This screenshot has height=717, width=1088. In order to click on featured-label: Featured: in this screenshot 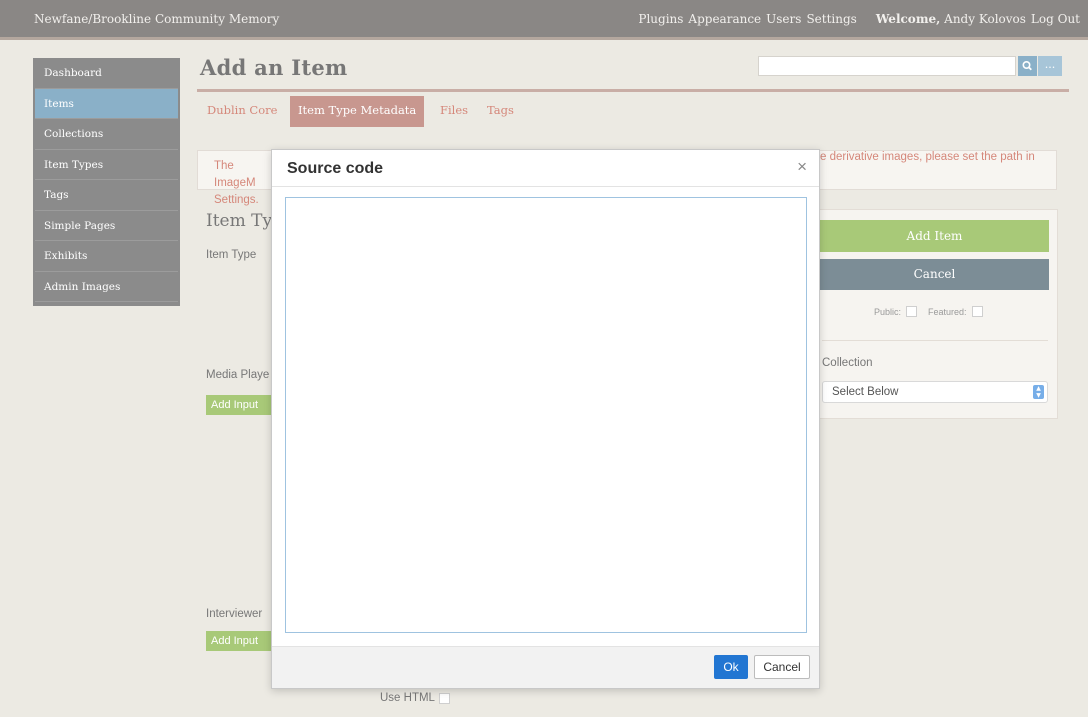, I will do `click(947, 311)`.